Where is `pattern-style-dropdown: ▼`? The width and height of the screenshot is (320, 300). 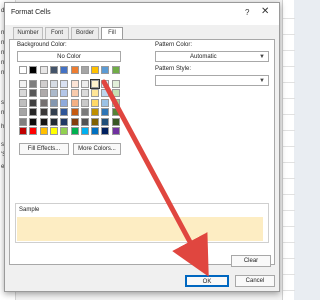
pattern-style-dropdown: ▼ is located at coordinates (212, 80).